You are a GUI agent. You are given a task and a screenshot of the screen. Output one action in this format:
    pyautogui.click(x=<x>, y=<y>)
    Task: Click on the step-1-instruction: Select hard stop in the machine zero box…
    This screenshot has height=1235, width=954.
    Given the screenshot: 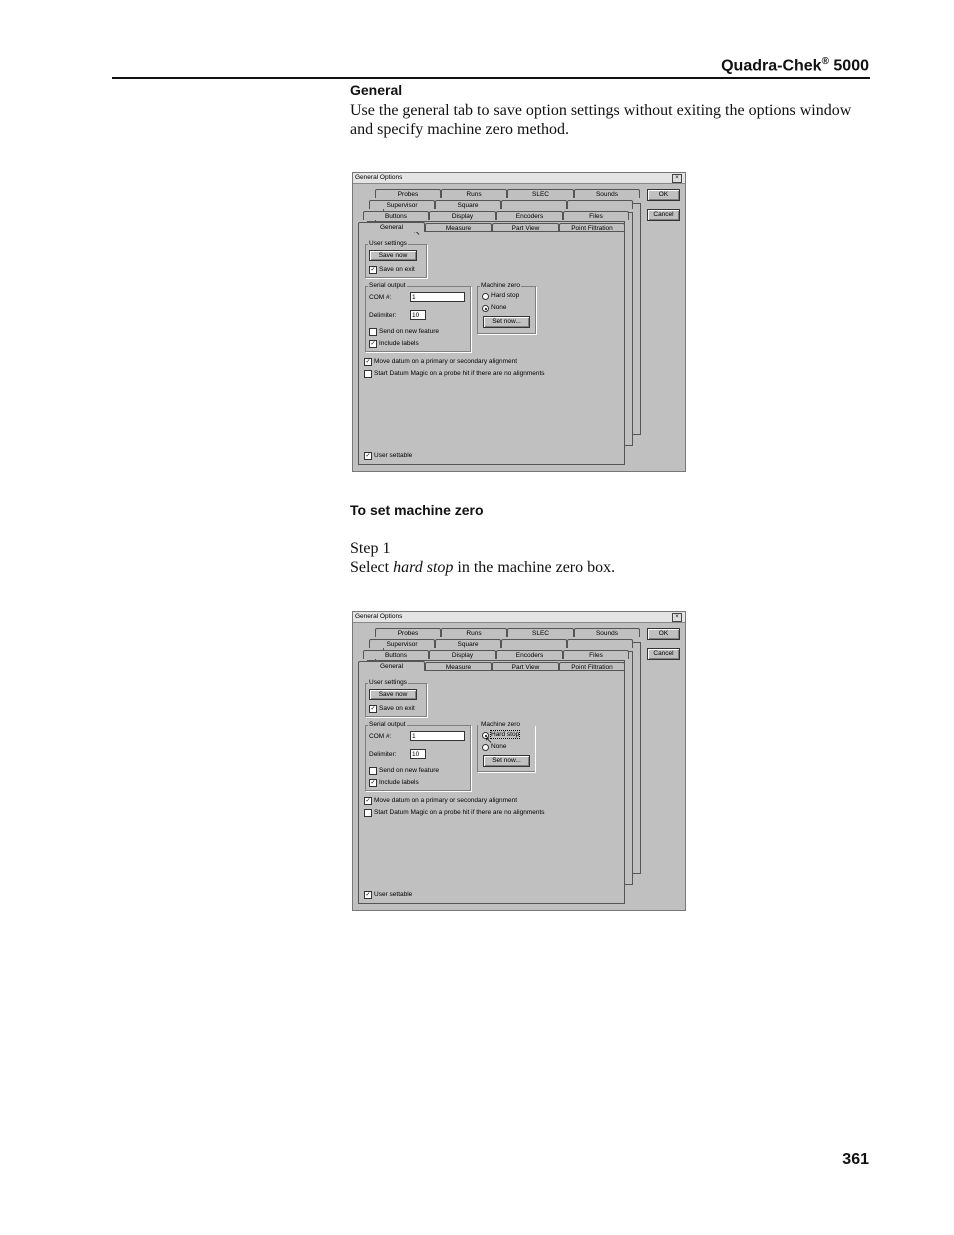 What is the action you would take?
    pyautogui.click(x=612, y=567)
    